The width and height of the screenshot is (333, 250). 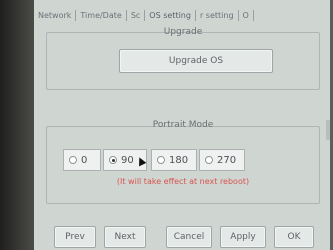 I want to click on upgrade-title: Upgrade, so click(x=183, y=32).